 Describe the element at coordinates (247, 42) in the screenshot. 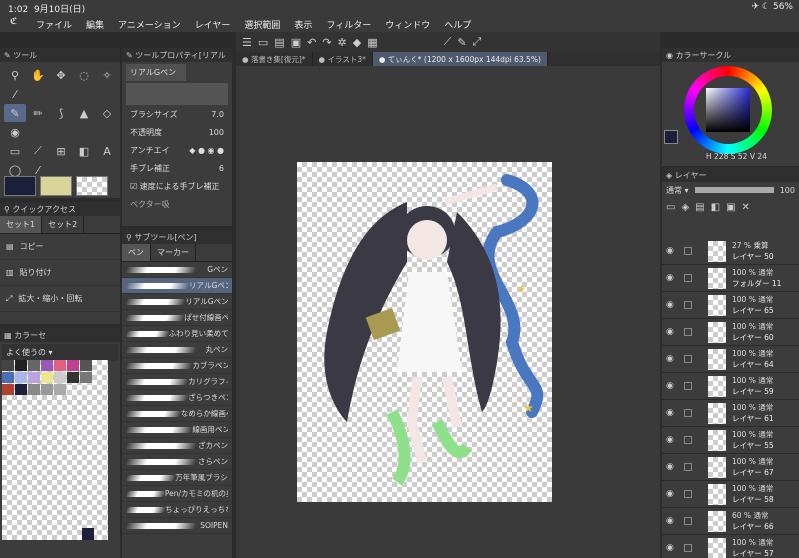

I see `menu-icon: ☰` at that location.